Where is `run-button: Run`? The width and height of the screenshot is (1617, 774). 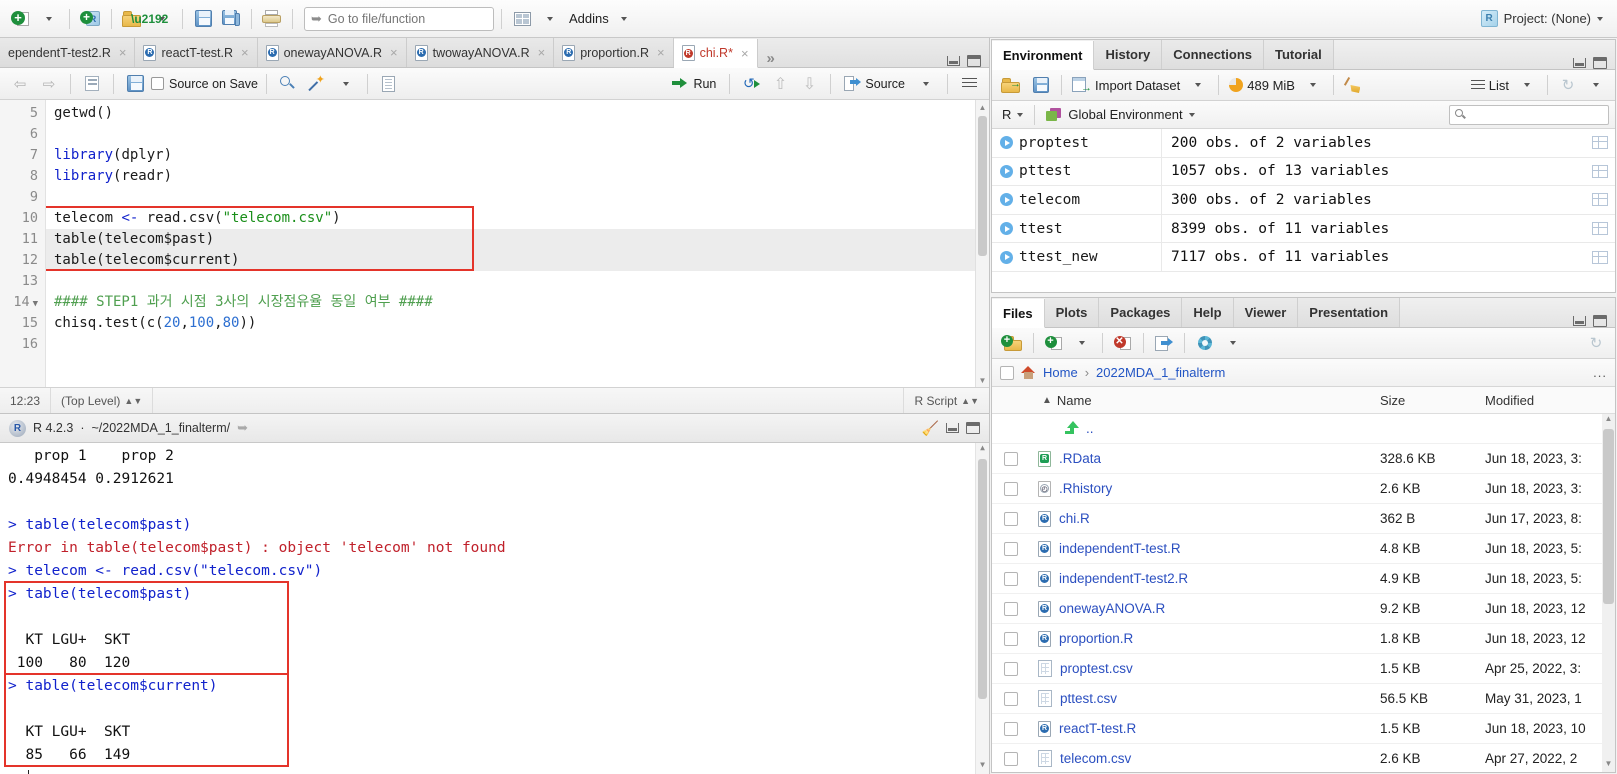 run-button: Run is located at coordinates (694, 84).